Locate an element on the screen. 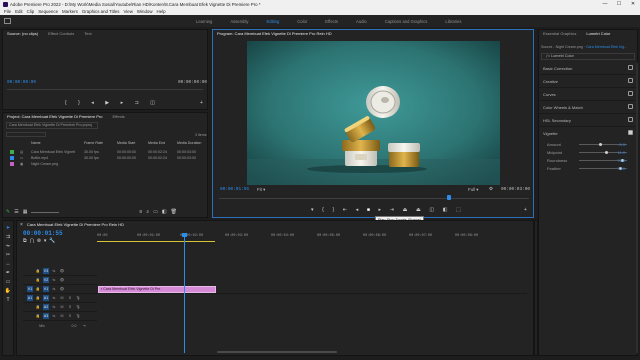 The height and width of the screenshot is (360, 640). lift-icon: ⏏ is located at coordinates (405, 210).